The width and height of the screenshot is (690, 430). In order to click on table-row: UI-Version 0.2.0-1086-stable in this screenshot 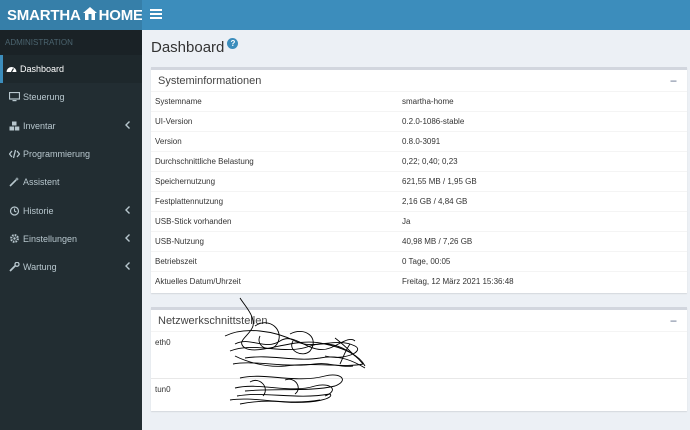, I will do `click(419, 121)`.